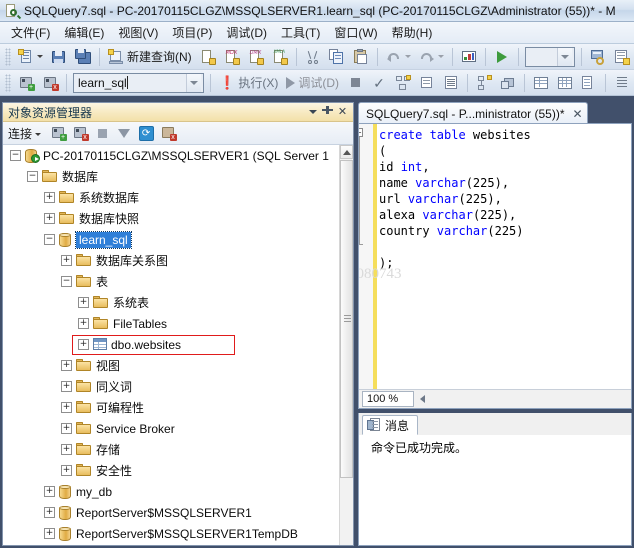  Describe the element at coordinates (171, 512) in the screenshot. I see `tree-node: + ReportServer$MSSQLSERVER1` at that location.